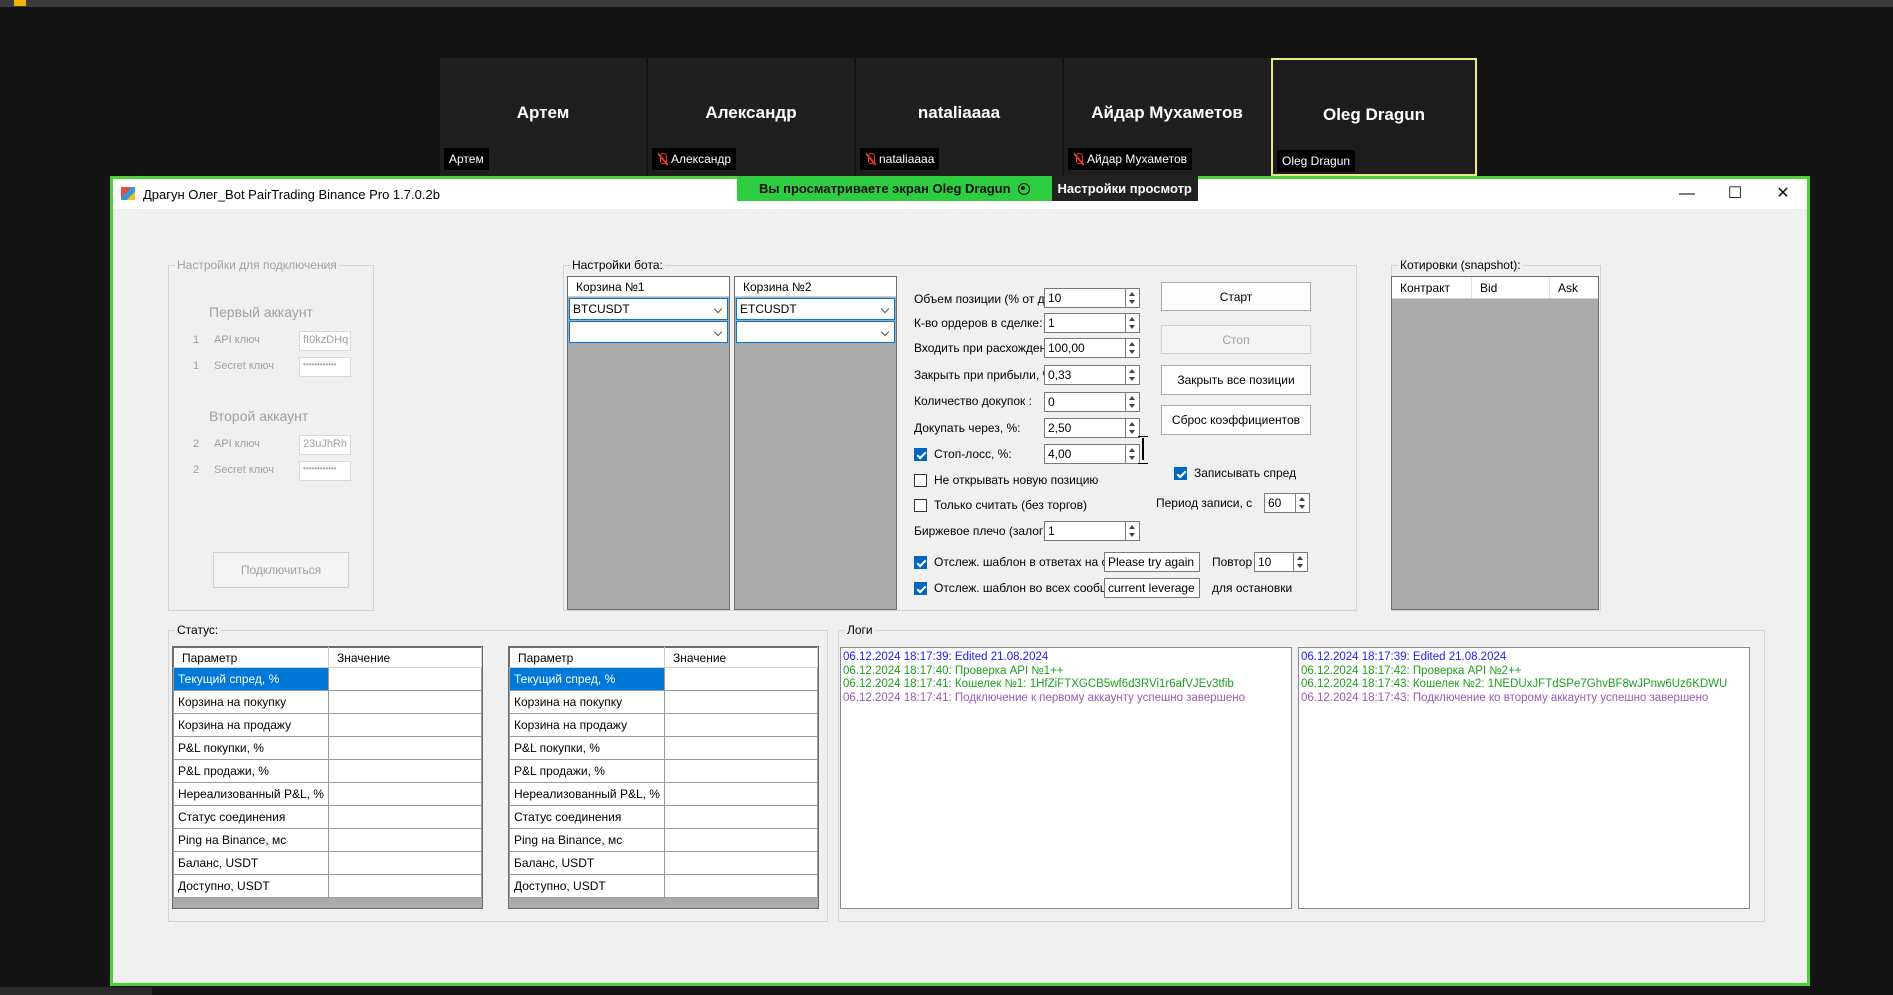 The height and width of the screenshot is (995, 1893). Describe the element at coordinates (1236, 339) in the screenshot. I see `stop-button: Стоп` at that location.